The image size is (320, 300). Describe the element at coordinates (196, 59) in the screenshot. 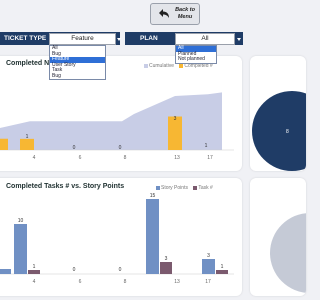

I see `plan-option-not-planned: Not planned` at that location.